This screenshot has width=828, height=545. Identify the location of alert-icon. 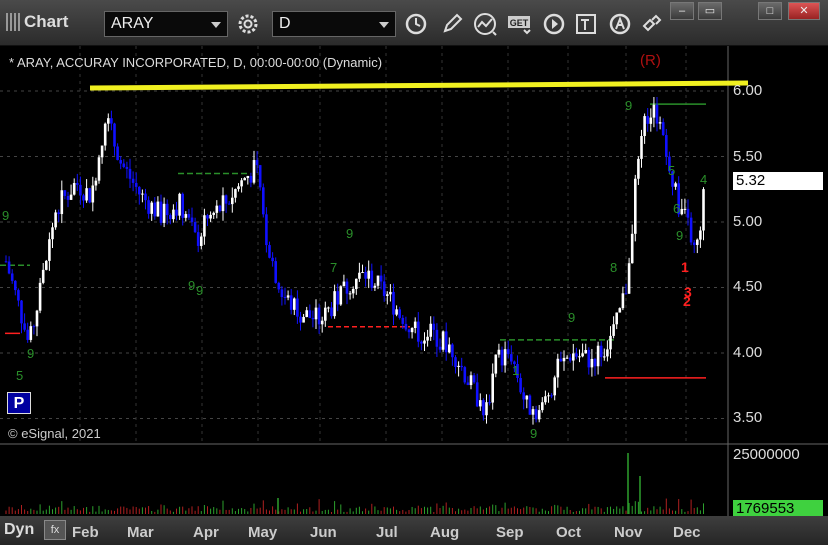
(620, 24).